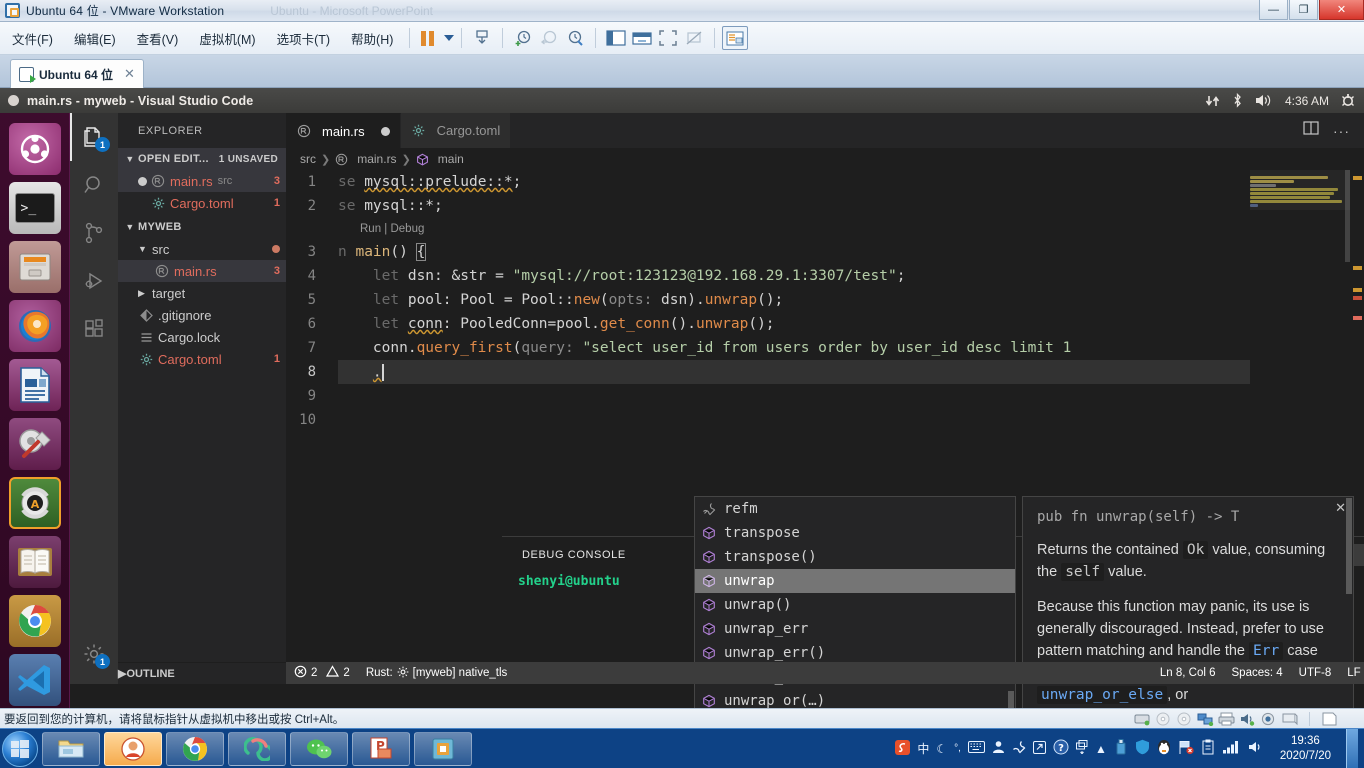  I want to click on launcher-firefox-icon, so click(34, 326).